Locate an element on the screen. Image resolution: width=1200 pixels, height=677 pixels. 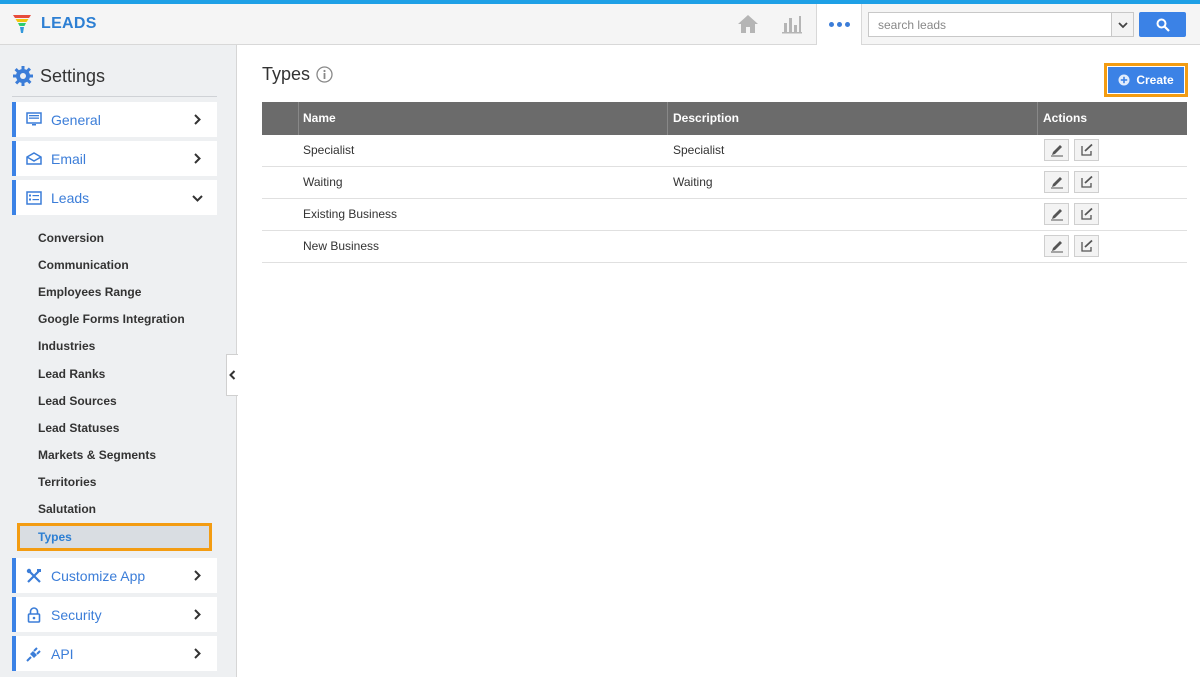
chevron-left-icon is located at coordinates (232, 375).